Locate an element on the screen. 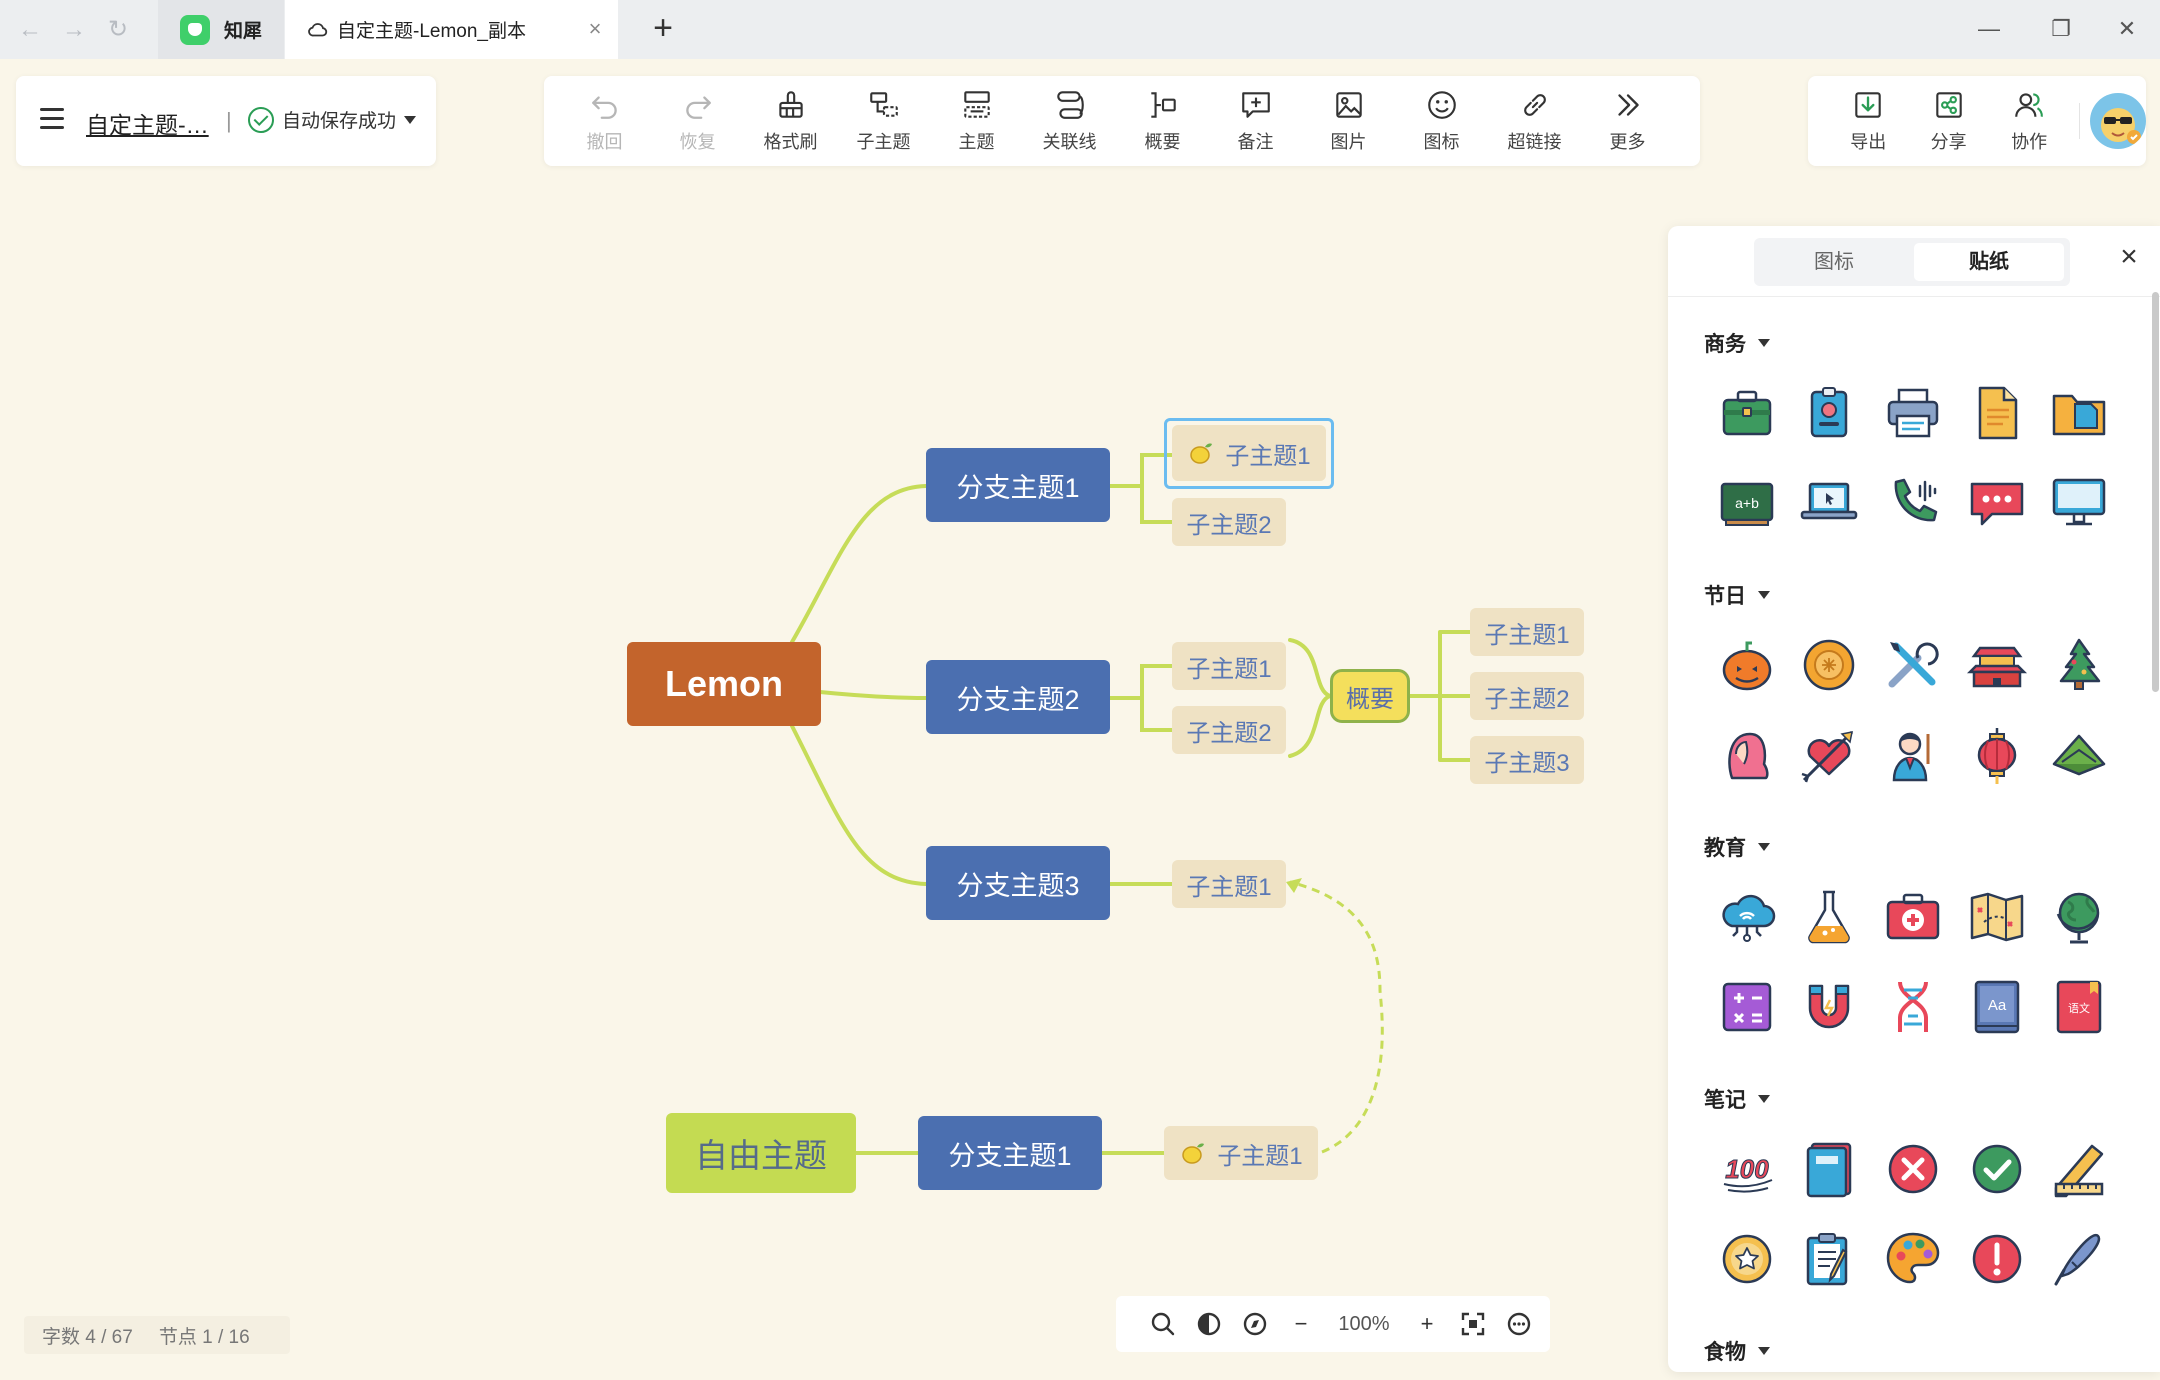  navigate-button is located at coordinates (1255, 1324).